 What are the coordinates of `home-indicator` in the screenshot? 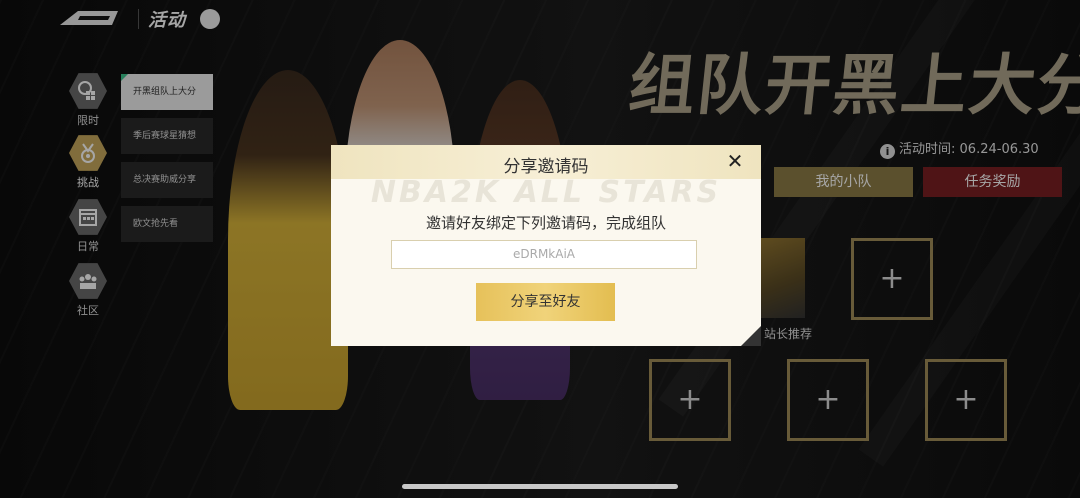 It's located at (540, 486).